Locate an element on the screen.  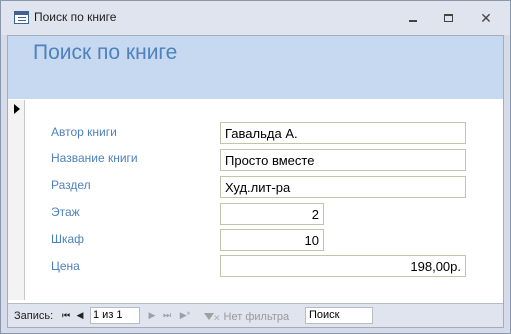
close-button: ✕ is located at coordinates (486, 18).